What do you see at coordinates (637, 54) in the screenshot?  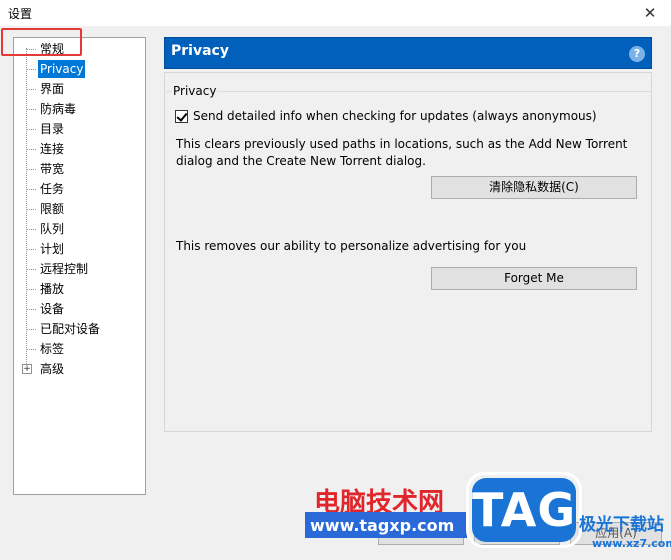 I see `help-icon: ?` at bounding box center [637, 54].